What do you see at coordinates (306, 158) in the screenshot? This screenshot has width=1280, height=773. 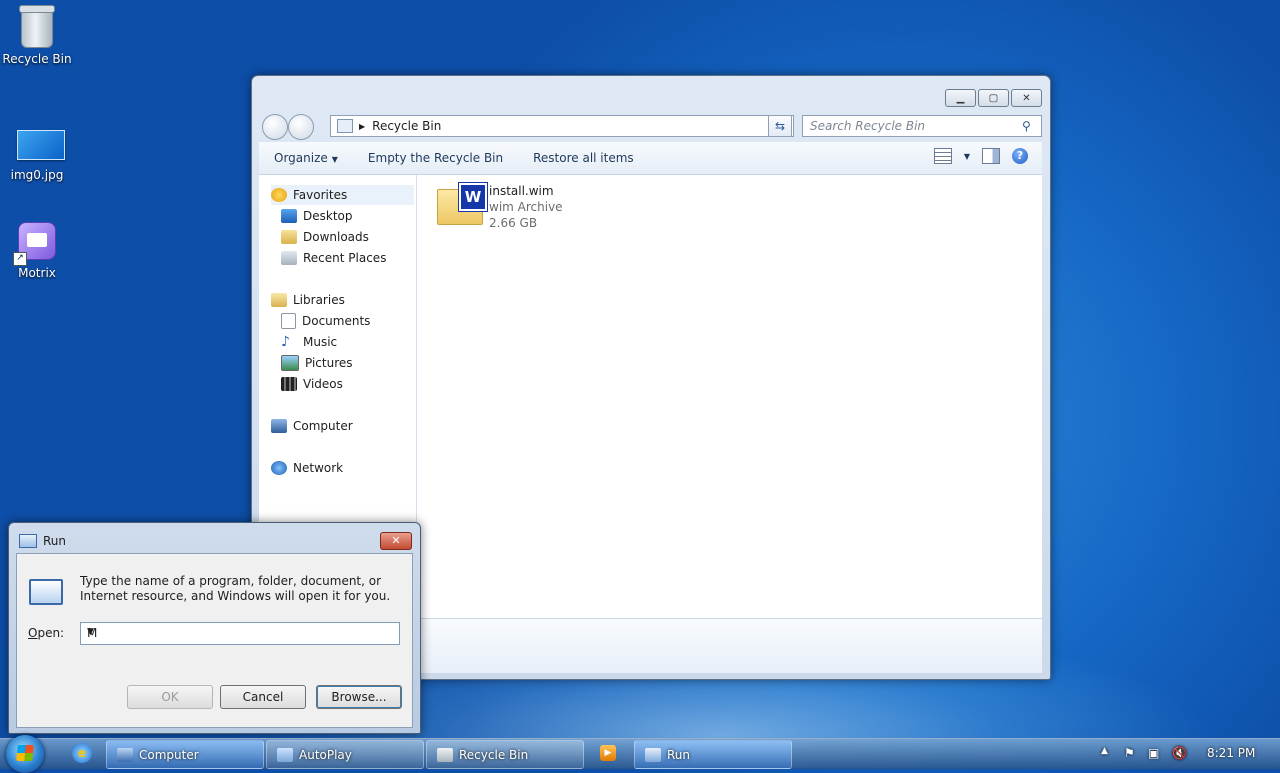 I see `organize-button: Organize ▼` at bounding box center [306, 158].